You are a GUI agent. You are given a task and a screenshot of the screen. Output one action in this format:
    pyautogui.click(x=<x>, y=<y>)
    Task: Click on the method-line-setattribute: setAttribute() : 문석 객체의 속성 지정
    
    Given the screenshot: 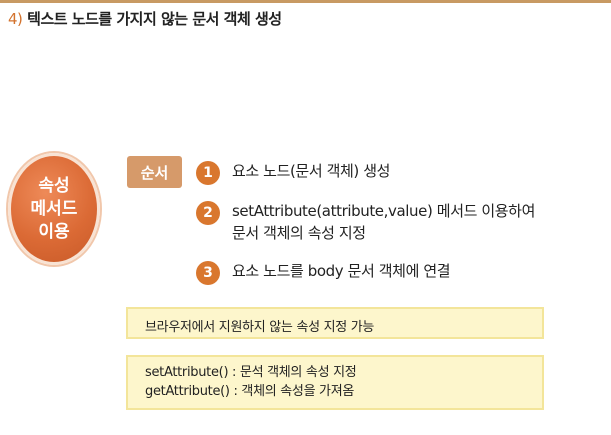 What is the action you would take?
    pyautogui.click(x=251, y=372)
    